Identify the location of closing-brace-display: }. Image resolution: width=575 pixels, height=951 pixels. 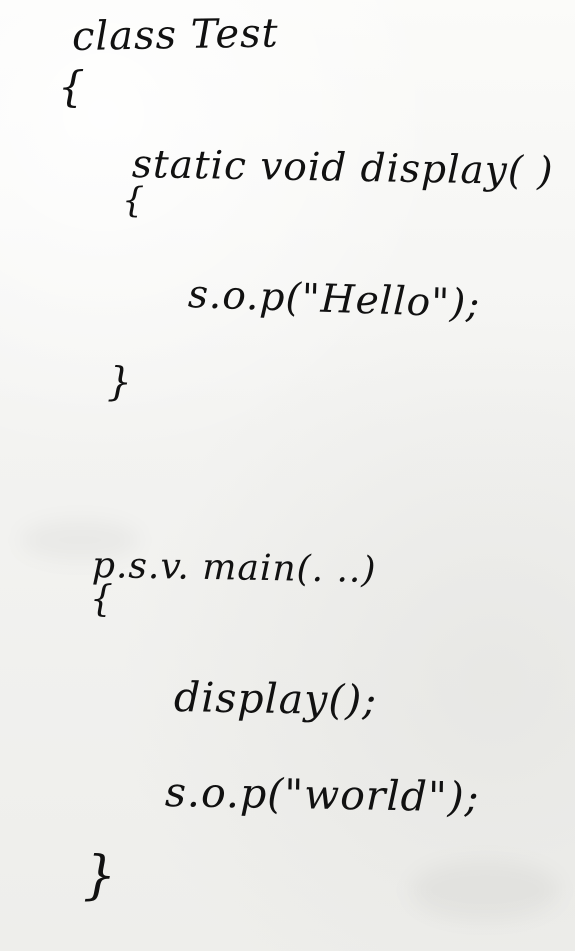
(119, 382).